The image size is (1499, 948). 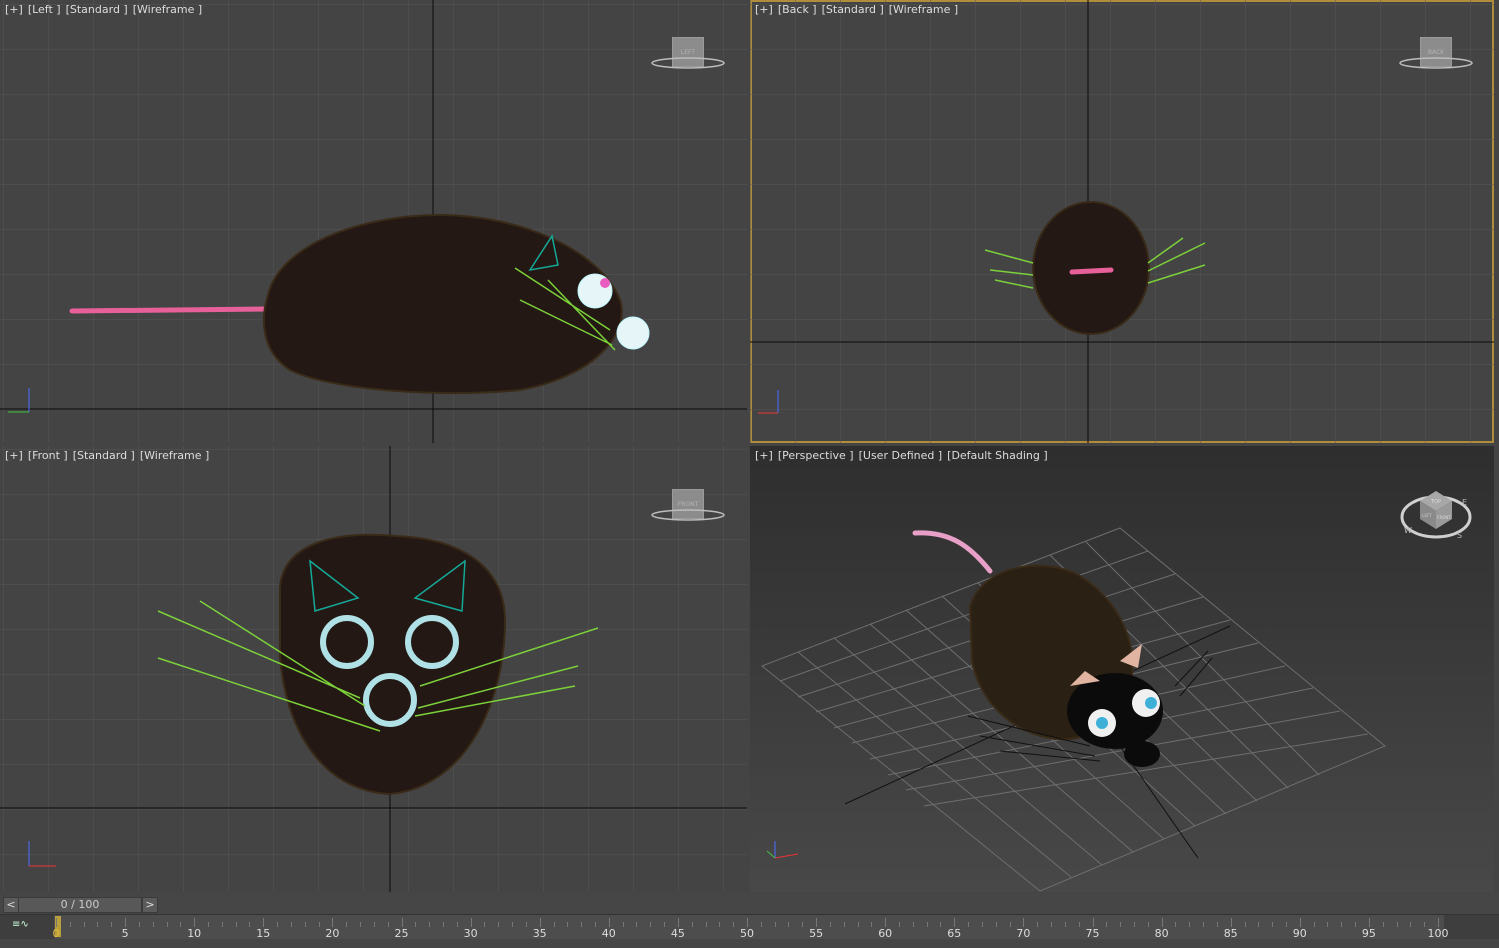 I want to click on viewport-back-label: [+] [Back ] [Standard ] [Wireframe ], so click(x=856, y=9).